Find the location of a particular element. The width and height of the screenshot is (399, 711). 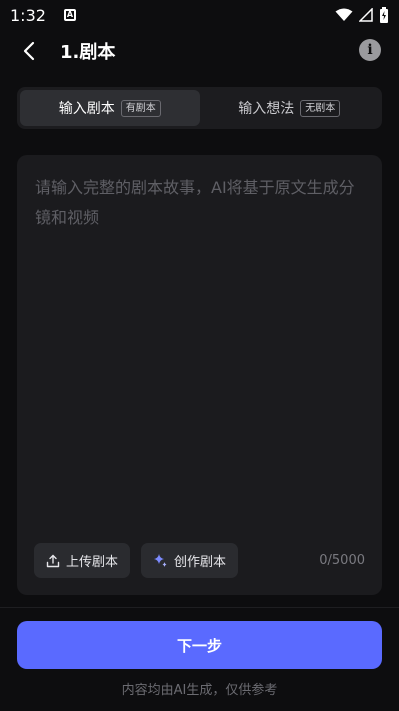

info-icon: i is located at coordinates (370, 50).